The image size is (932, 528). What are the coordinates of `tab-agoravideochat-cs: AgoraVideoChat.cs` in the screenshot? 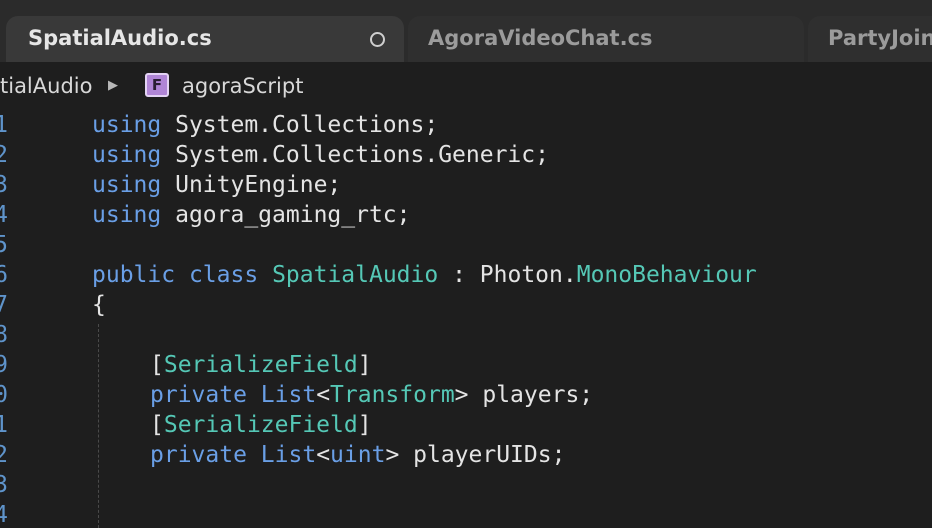 It's located at (606, 39).